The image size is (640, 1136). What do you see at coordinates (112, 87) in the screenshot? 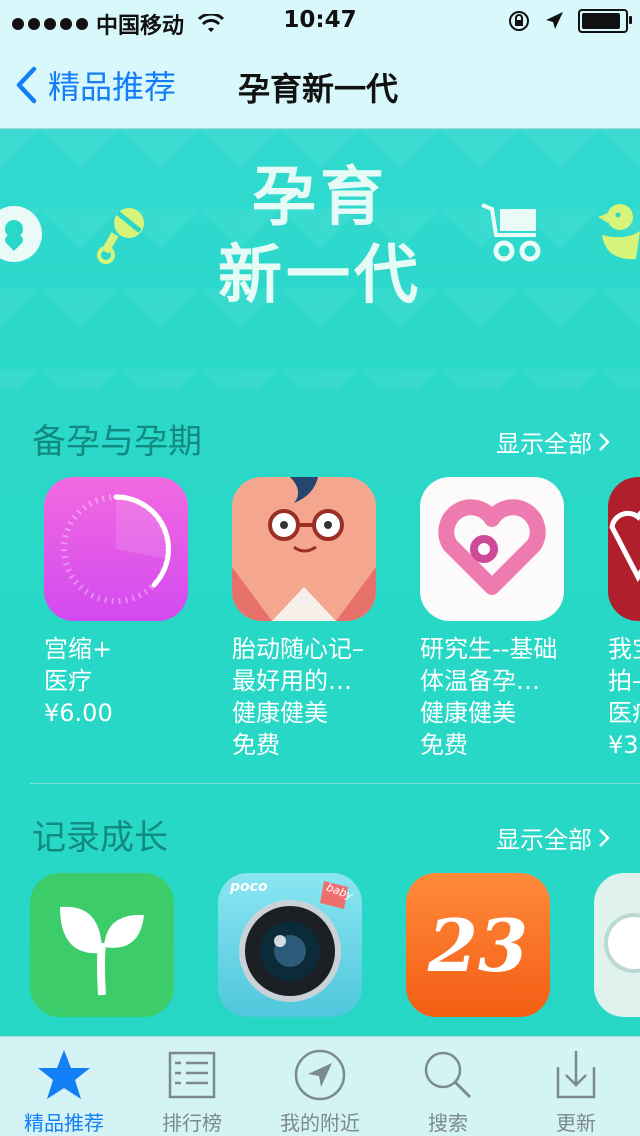
I see `back-label: 精品推荐` at bounding box center [112, 87].